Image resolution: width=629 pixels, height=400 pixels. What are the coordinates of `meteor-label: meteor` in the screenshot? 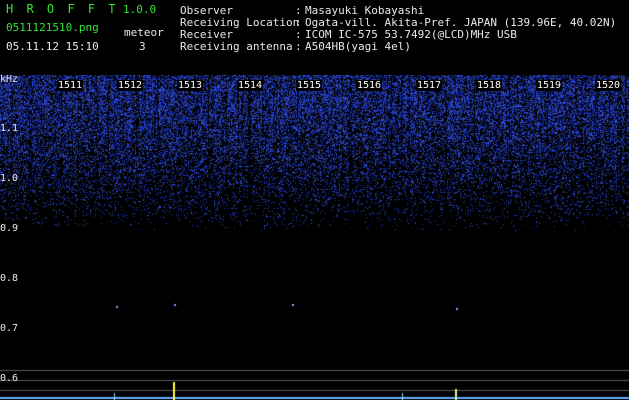 It's located at (144, 32).